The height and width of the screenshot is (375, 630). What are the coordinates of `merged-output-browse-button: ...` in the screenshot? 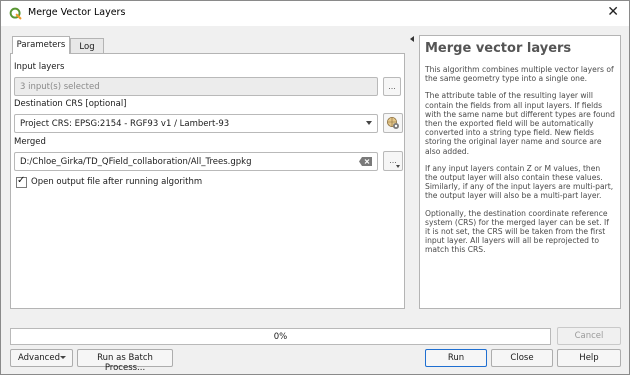 It's located at (393, 161).